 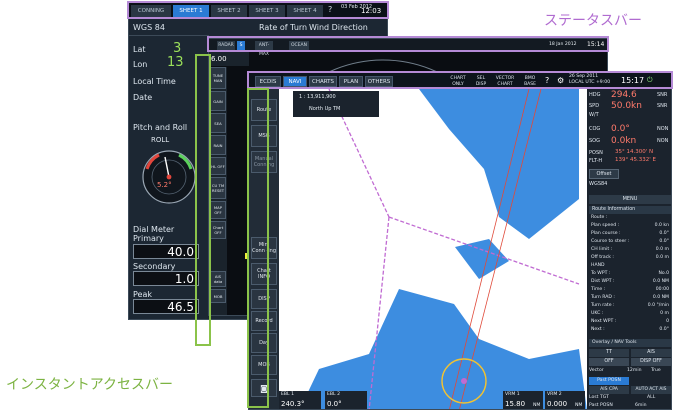 What do you see at coordinates (151, 11) in the screenshot?
I see `tab-conning: CONNING` at bounding box center [151, 11].